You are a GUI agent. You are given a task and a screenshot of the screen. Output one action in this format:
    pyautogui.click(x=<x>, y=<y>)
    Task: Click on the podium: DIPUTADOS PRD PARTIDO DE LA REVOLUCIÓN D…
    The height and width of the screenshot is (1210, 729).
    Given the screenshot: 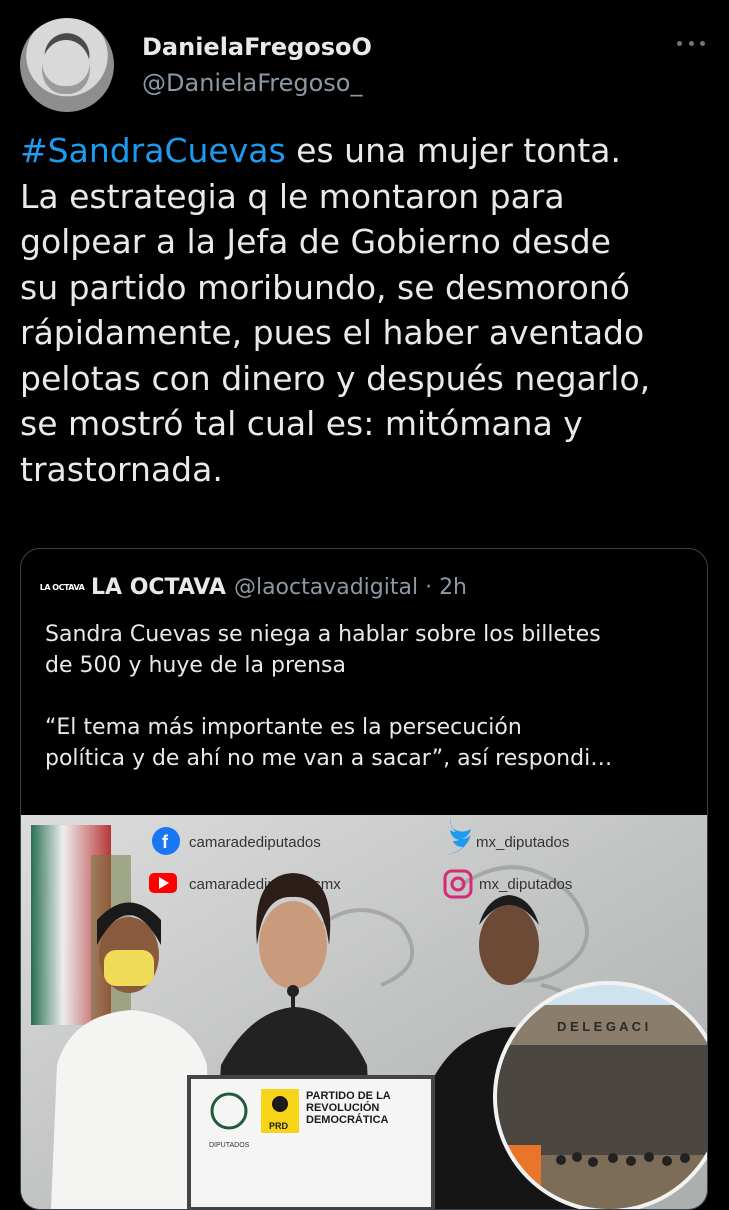 What is the action you would take?
    pyautogui.click(x=311, y=1142)
    